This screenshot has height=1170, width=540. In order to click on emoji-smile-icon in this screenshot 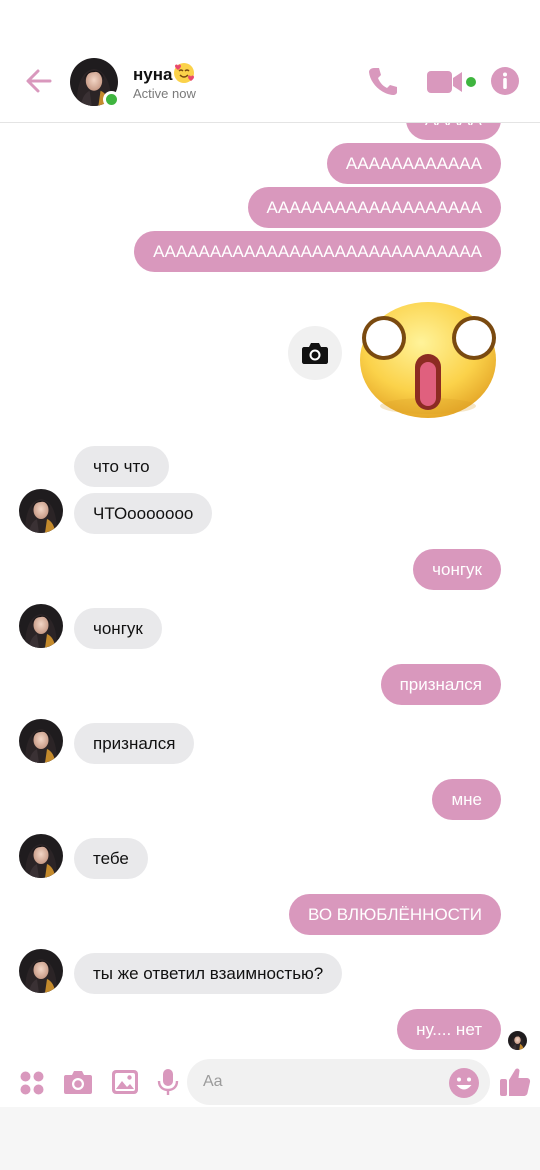, I will do `click(464, 1083)`.